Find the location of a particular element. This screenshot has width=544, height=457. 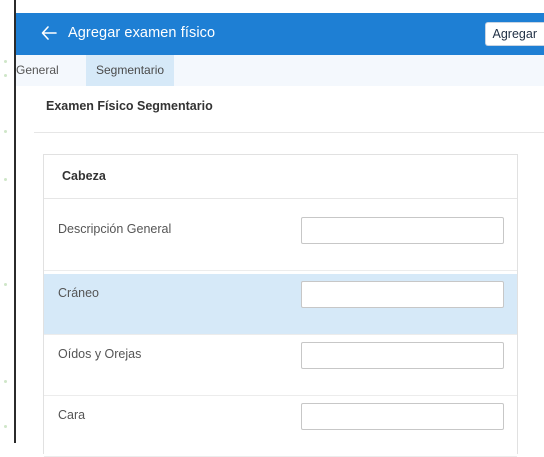

divider is located at coordinates (289, 132).